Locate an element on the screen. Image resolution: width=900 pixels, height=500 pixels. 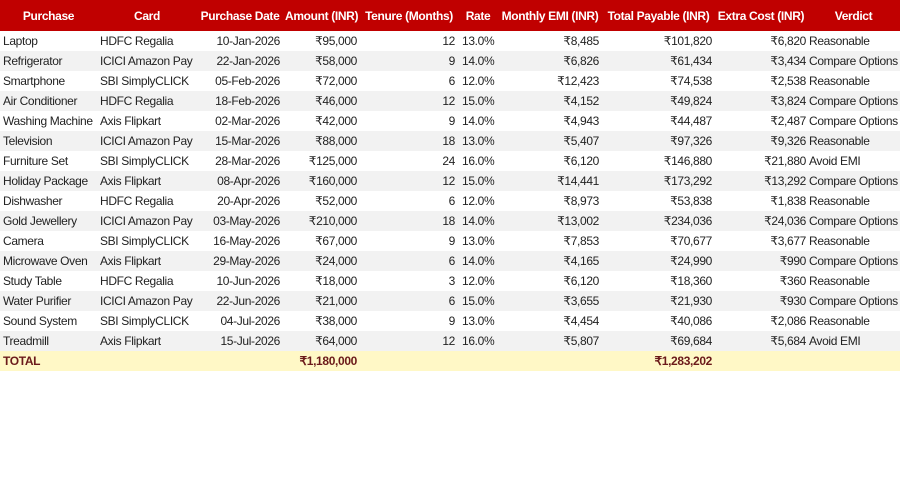
cell-tenure: 9 is located at coordinates (409, 121).